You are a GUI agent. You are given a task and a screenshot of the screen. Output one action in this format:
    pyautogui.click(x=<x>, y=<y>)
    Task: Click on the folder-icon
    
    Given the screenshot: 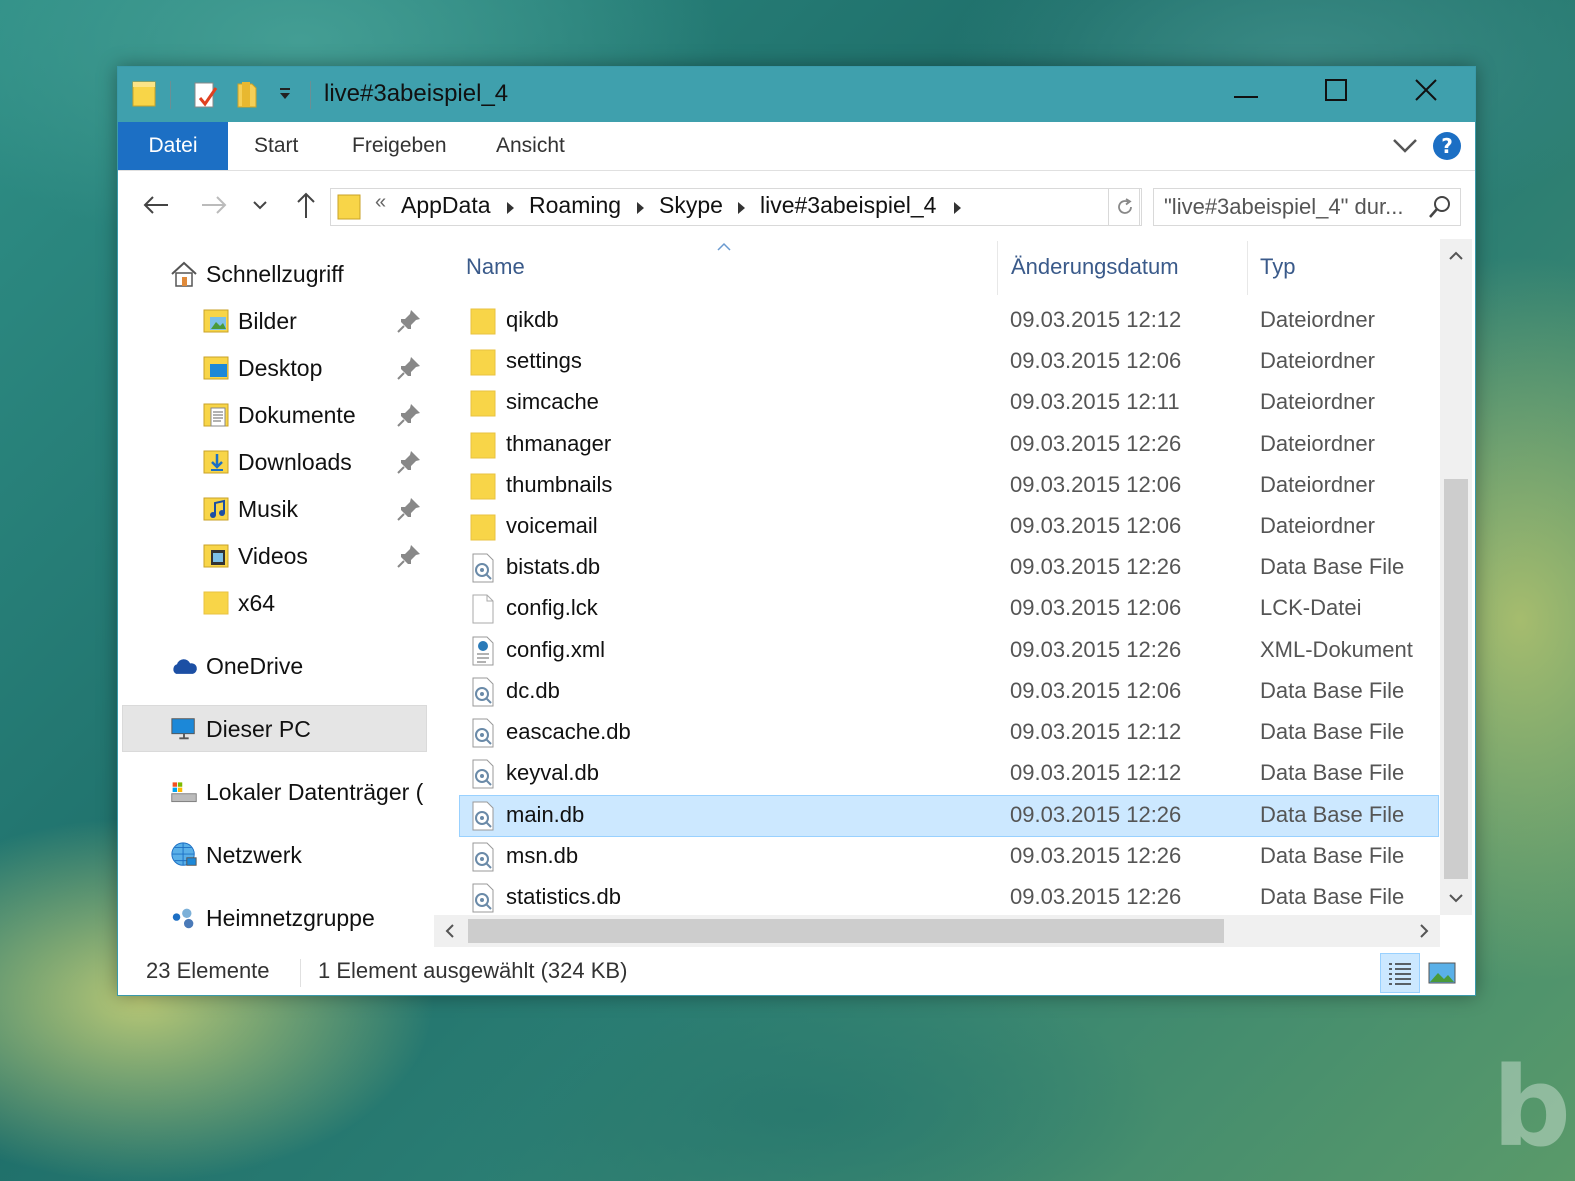 What is the action you would take?
    pyautogui.click(x=483, y=445)
    